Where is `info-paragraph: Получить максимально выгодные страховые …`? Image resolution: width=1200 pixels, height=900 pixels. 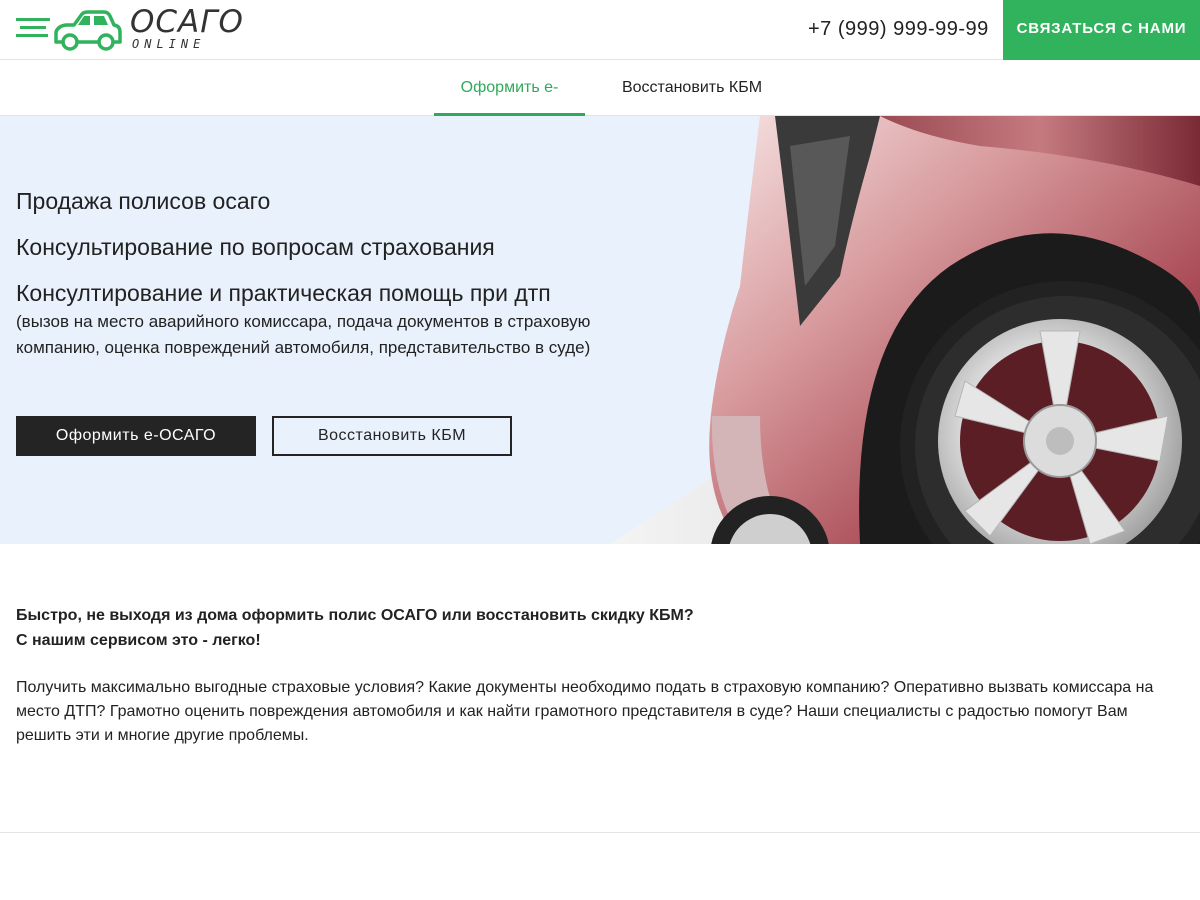
info-paragraph: Получить максимально выгодные страховые … is located at coordinates (585, 711).